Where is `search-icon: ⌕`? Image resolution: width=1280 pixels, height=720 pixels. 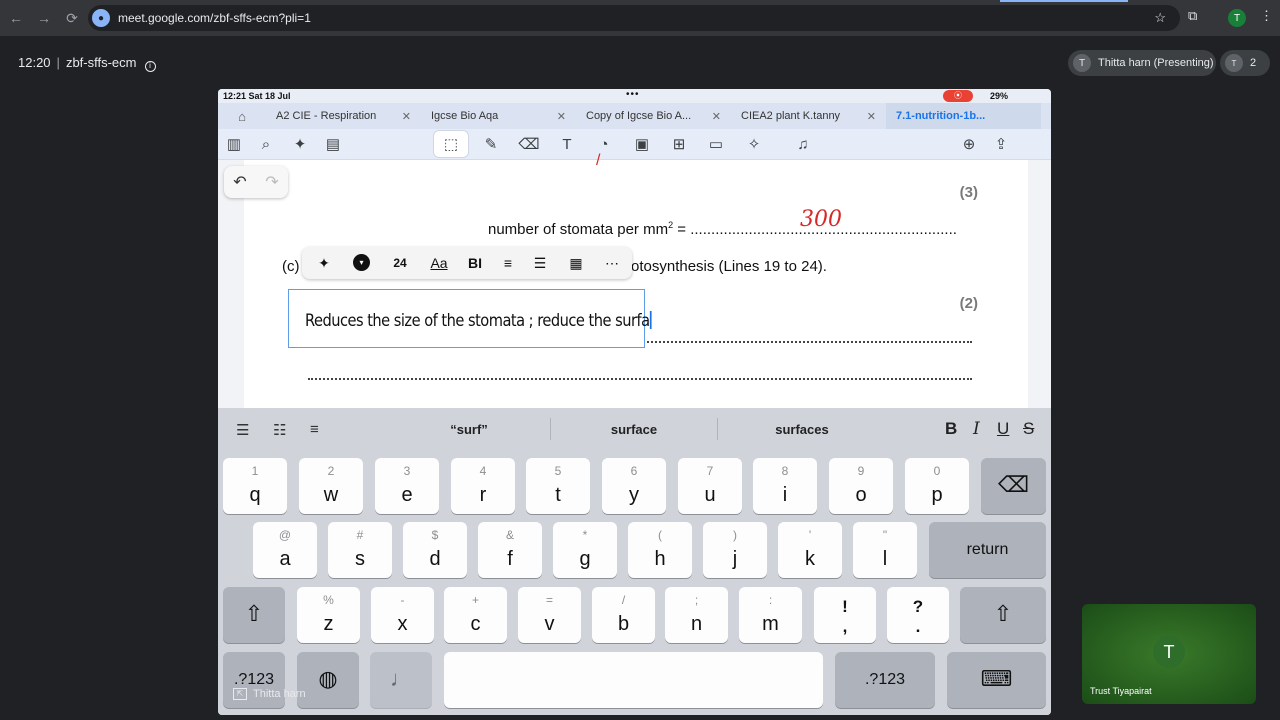
search-icon: ⌕ is located at coordinates (266, 144).